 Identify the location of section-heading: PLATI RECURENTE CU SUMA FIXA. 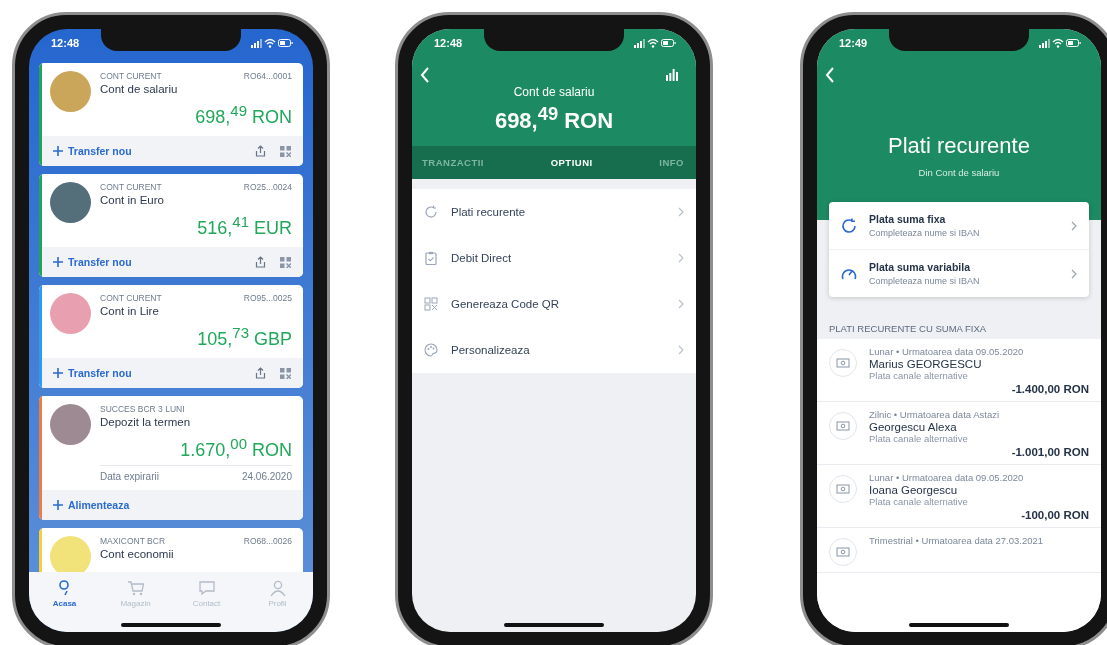
(908, 329).